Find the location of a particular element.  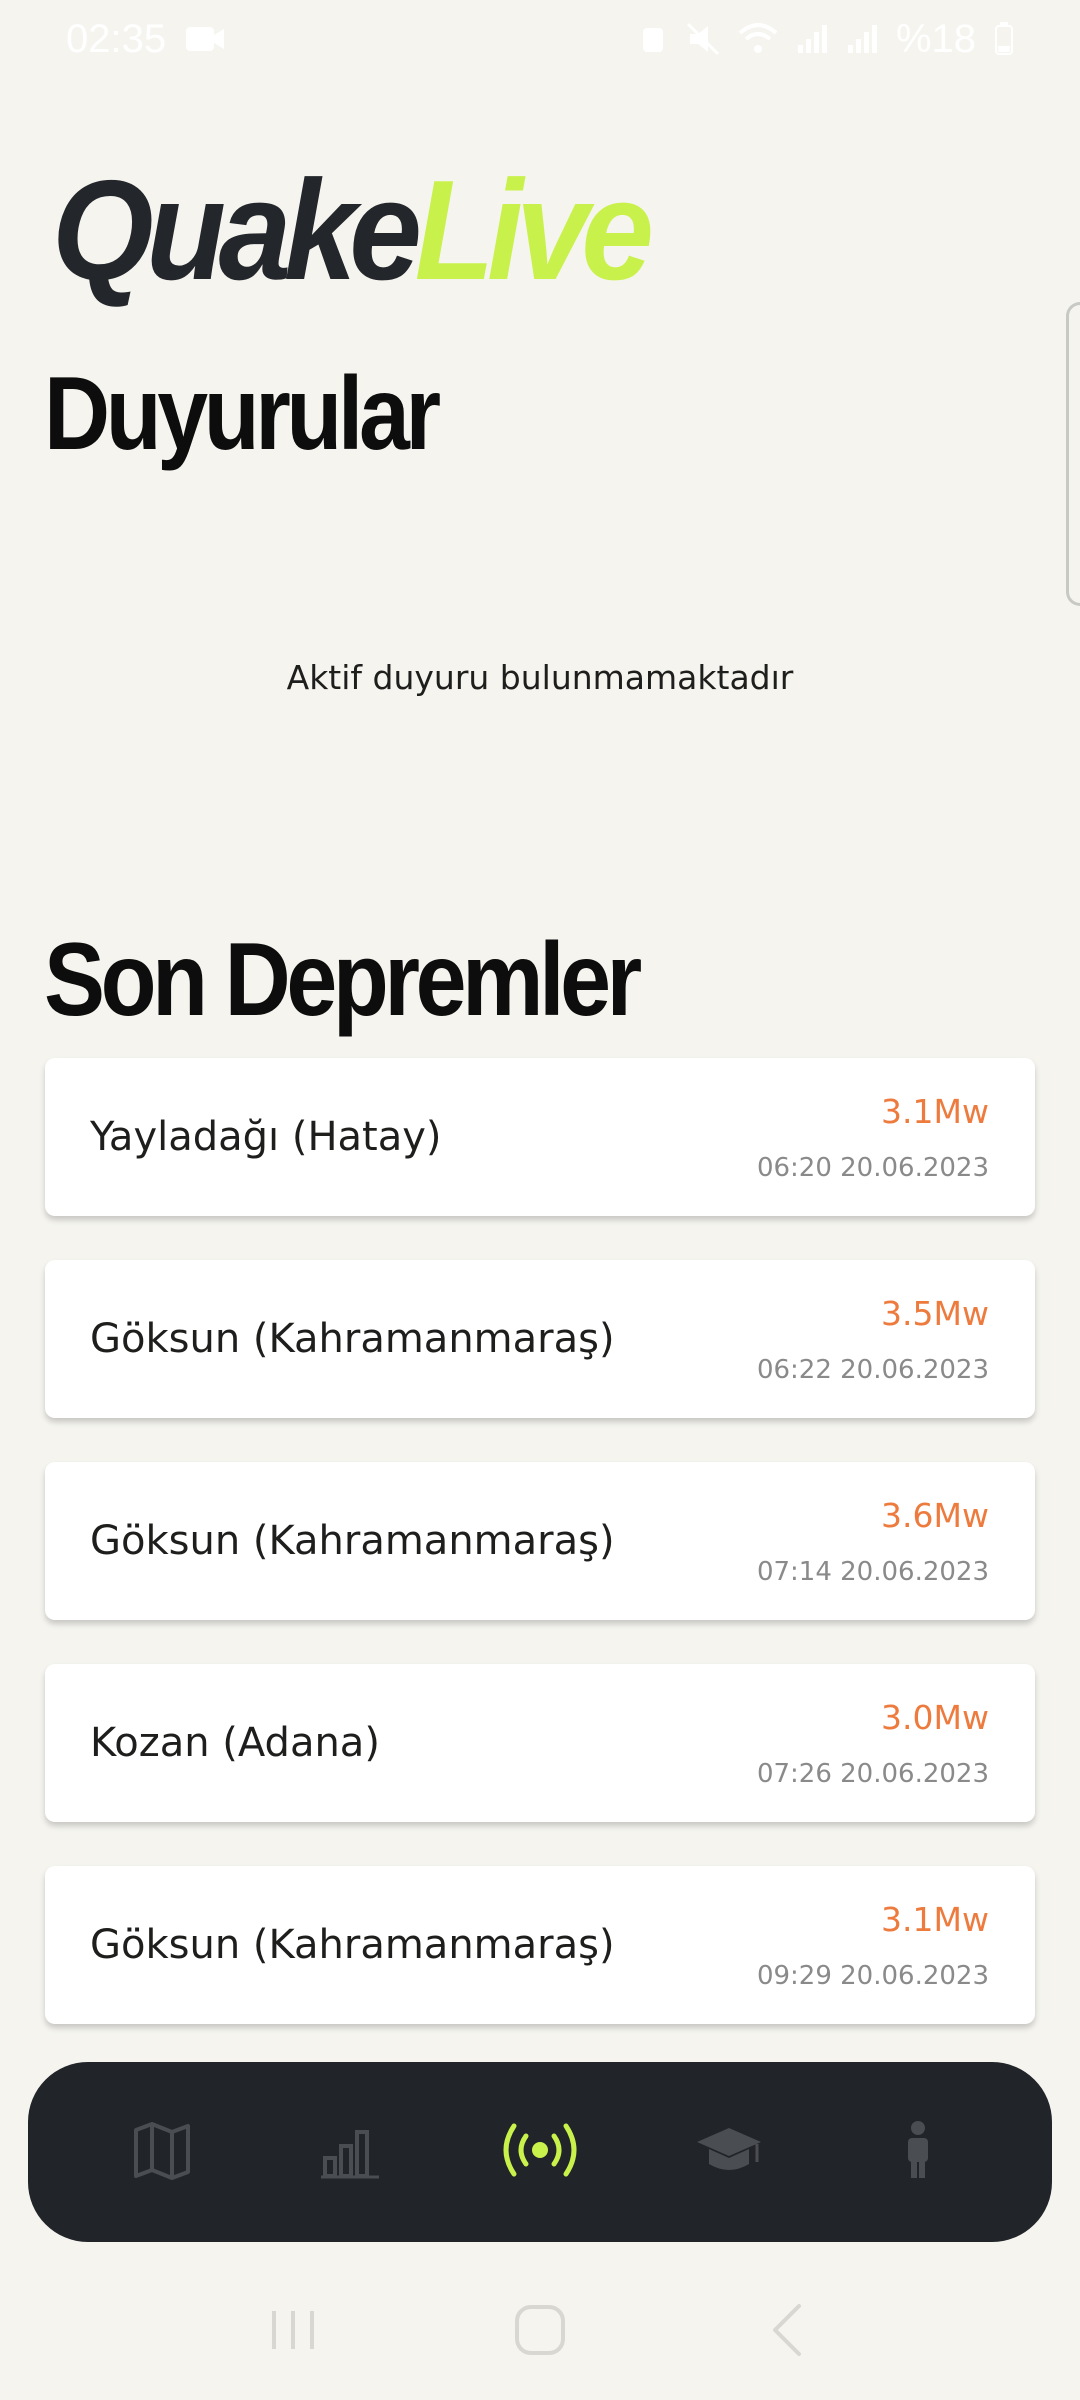

person-icon is located at coordinates (918, 2152).